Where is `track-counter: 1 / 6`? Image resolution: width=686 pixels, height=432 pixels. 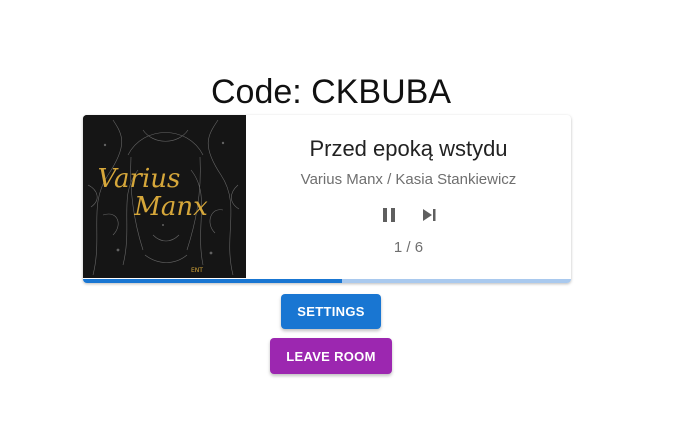 track-counter: 1 / 6 is located at coordinates (408, 247).